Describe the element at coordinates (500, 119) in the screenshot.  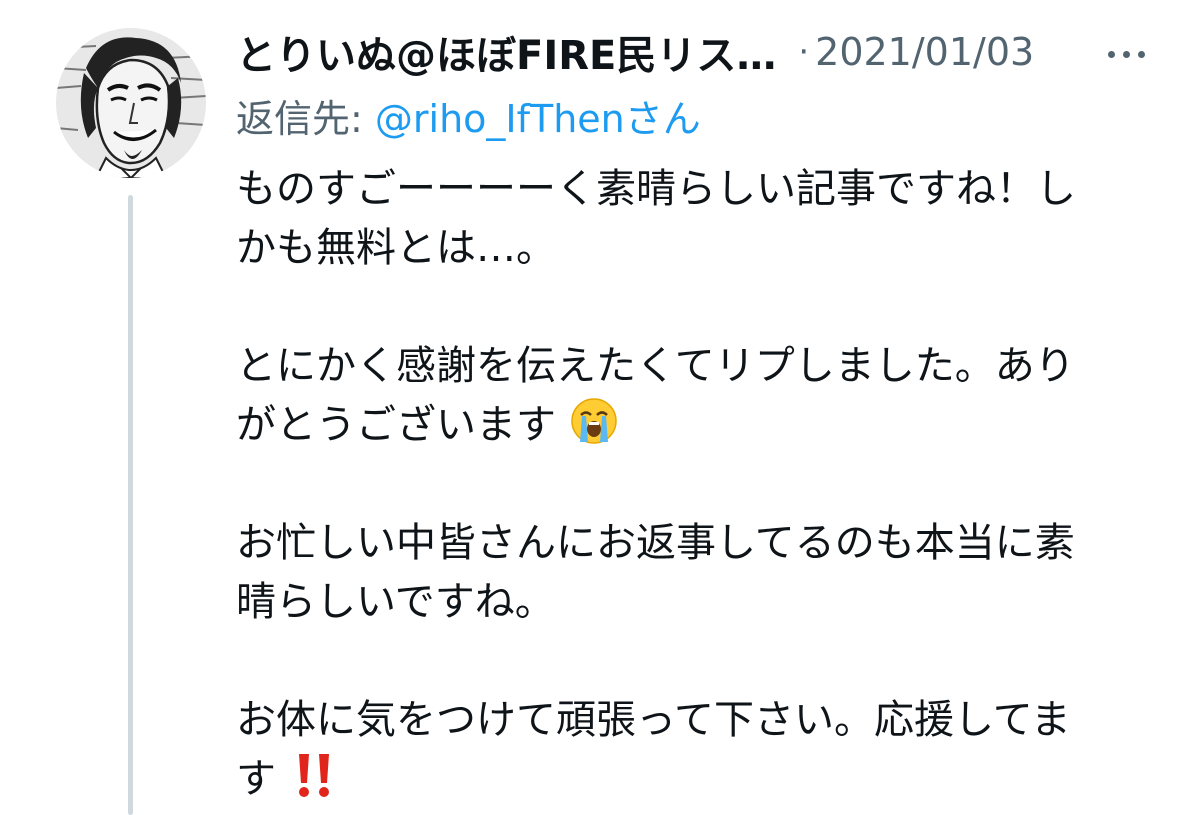
I see `reply-handle-link: @riho_IfThen` at that location.